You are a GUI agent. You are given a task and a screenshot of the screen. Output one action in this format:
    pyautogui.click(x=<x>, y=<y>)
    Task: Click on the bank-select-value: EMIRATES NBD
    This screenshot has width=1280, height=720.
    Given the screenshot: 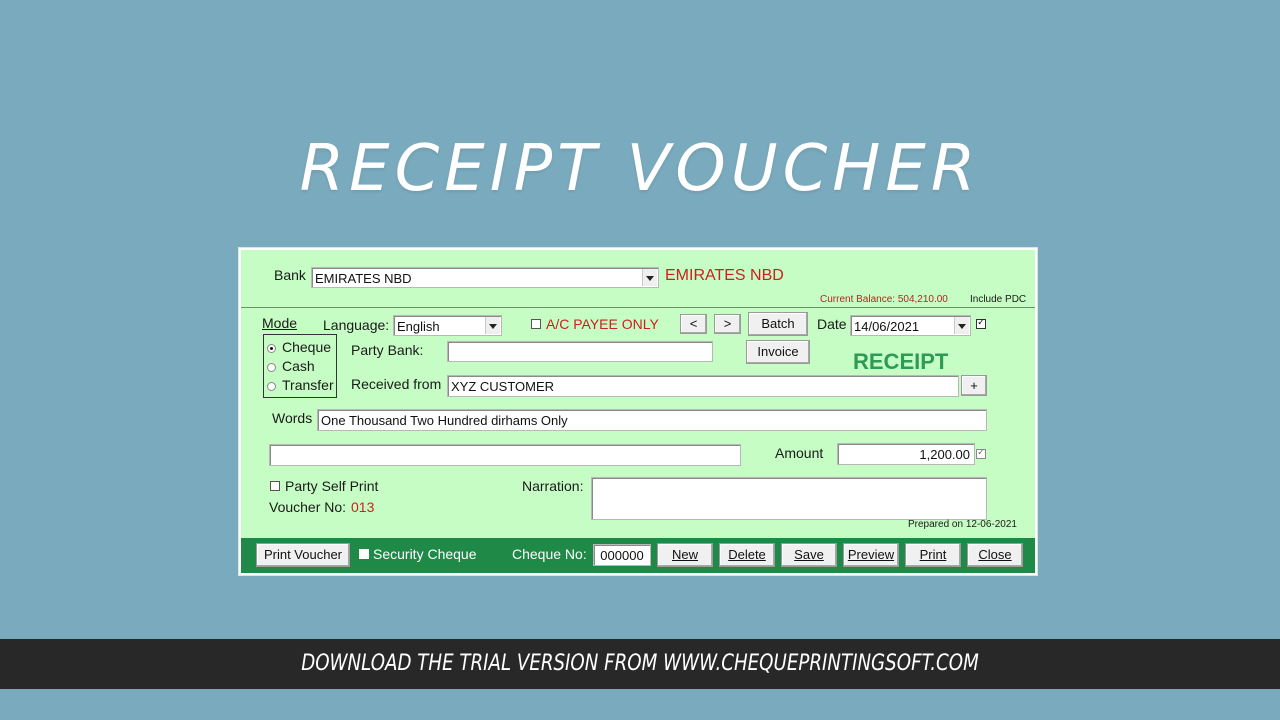 What is the action you would take?
    pyautogui.click(x=363, y=278)
    